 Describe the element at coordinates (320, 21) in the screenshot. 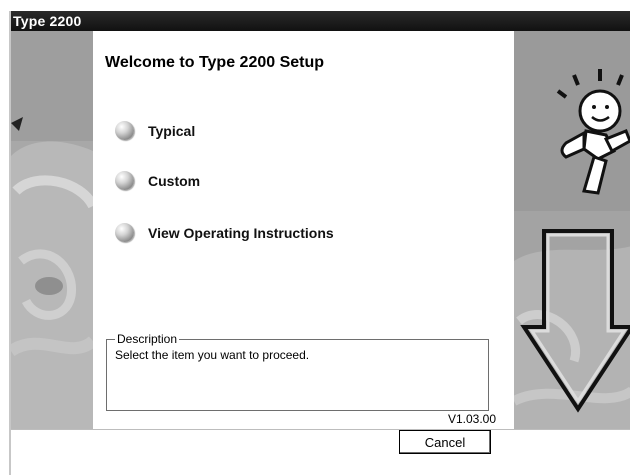

I see `window-title: Type 2200` at that location.